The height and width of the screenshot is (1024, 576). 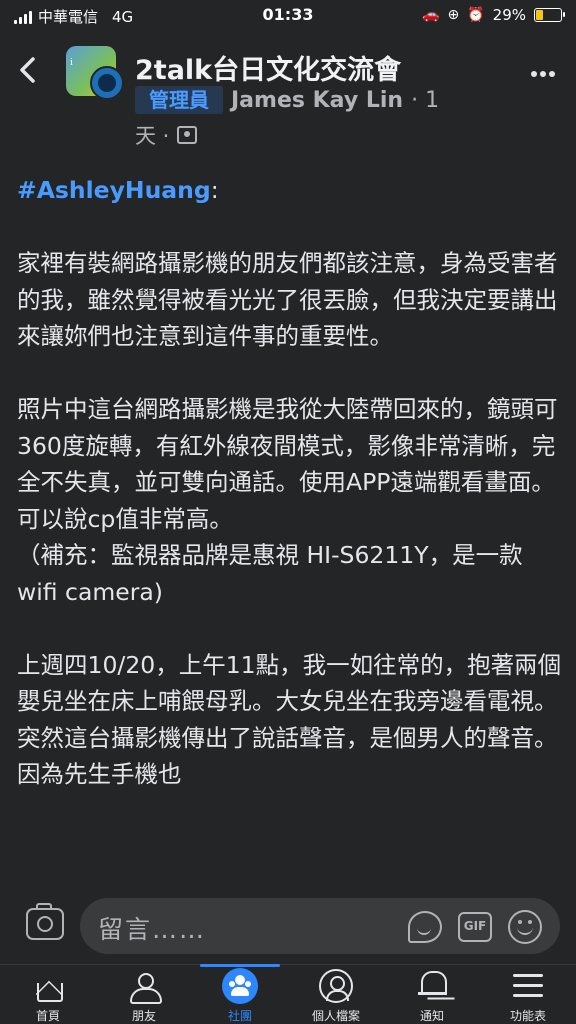 I want to click on profile-icon, so click(x=336, y=986).